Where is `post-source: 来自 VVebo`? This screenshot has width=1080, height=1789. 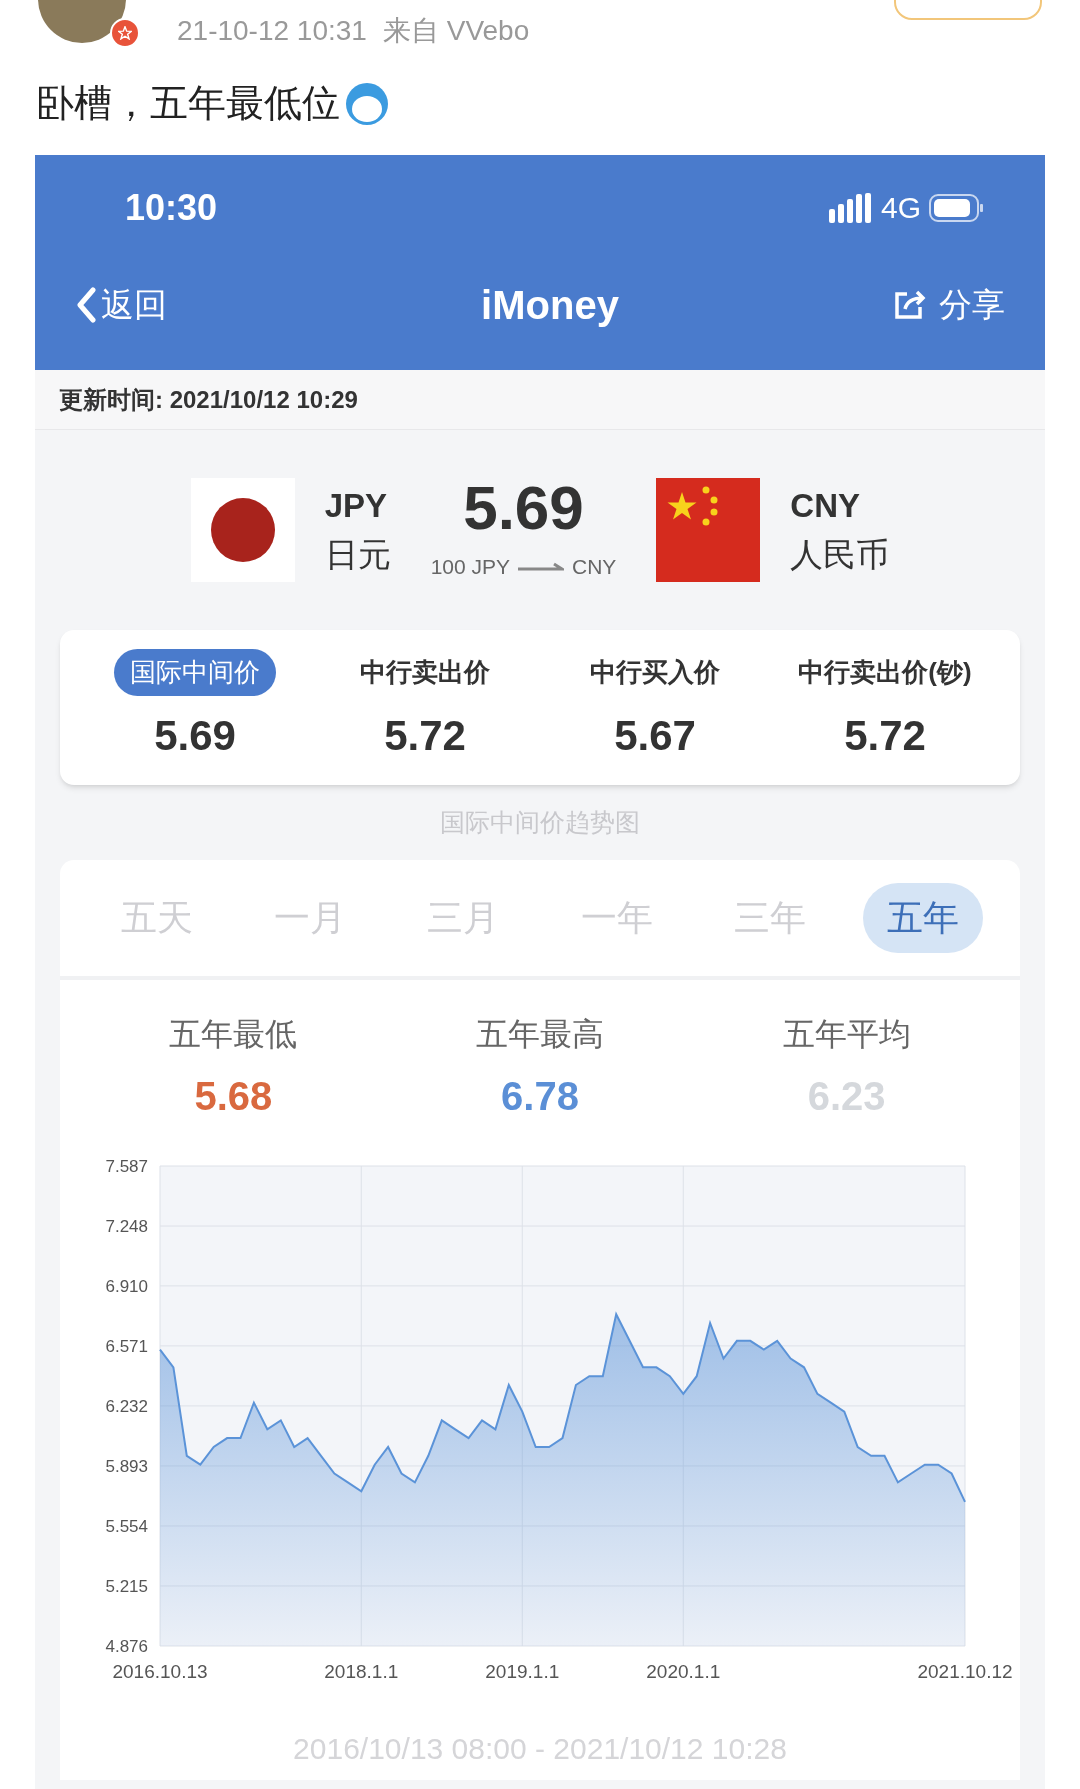 post-source: 来自 VVebo is located at coordinates (456, 31).